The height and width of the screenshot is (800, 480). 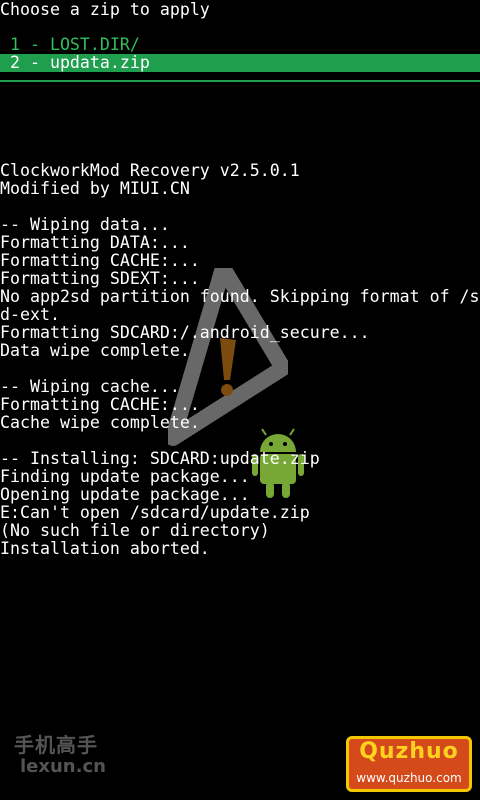 I want to click on log-line: ClockworkMod Recovery v2.5.0.1, so click(x=150, y=170).